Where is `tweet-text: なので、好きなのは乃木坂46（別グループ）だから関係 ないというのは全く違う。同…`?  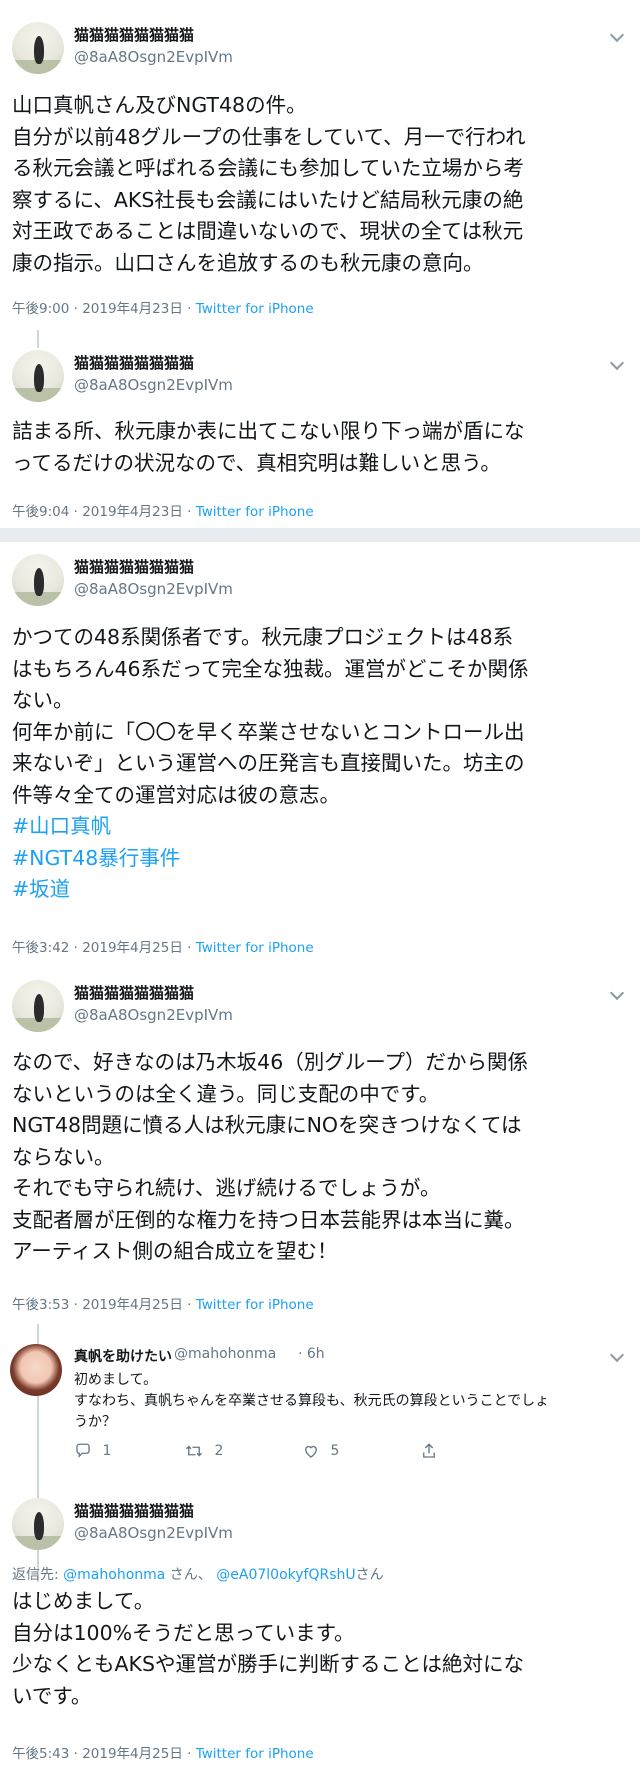
tweet-text: なので、好きなのは乃木坂46（別グループ）だから関係 ないというのは全く違う。同… is located at coordinates (320, 1157).